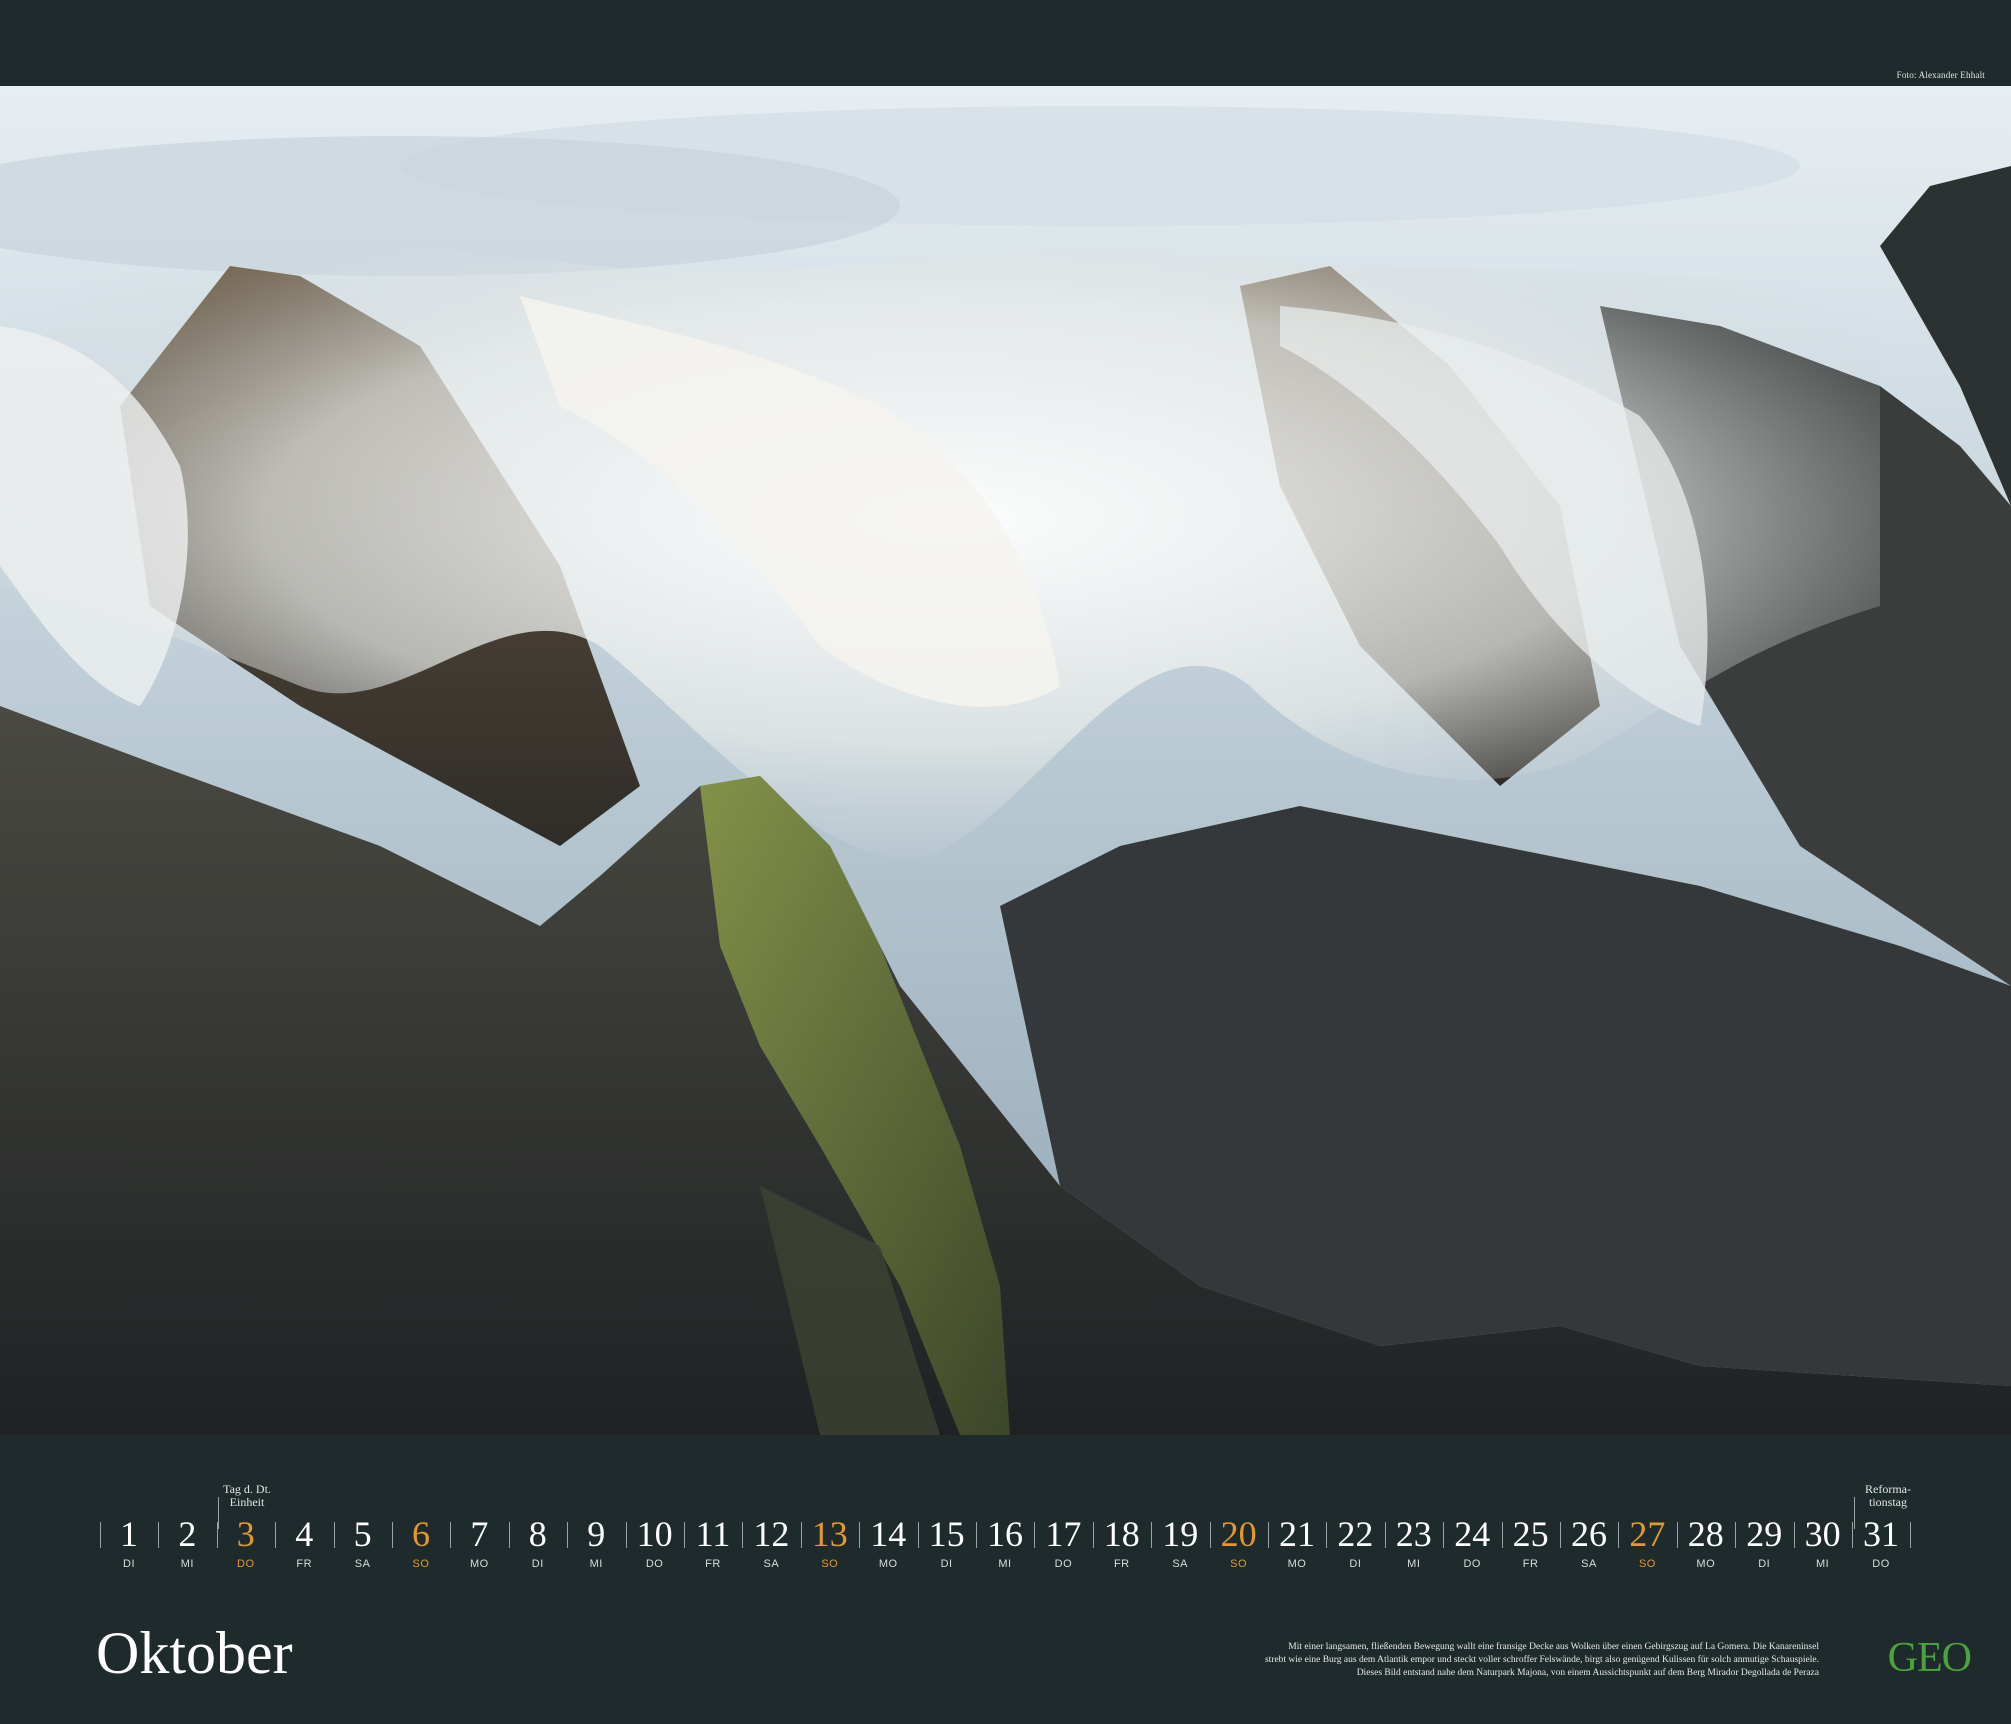 This screenshot has width=2011, height=1724. I want to click on day-number: 26, so click(1589, 1534).